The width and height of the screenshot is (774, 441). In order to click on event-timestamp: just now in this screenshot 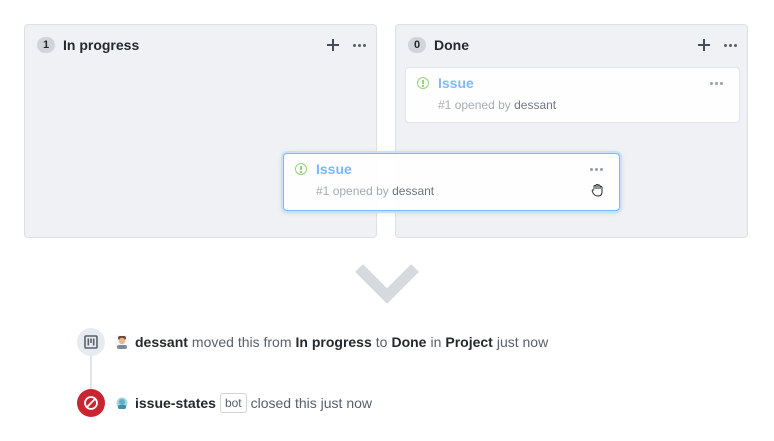, I will do `click(522, 342)`.